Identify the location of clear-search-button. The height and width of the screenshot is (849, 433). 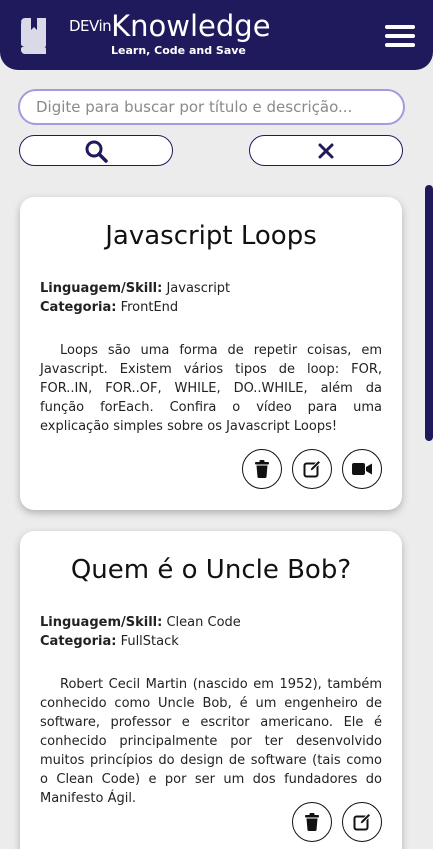
(326, 150).